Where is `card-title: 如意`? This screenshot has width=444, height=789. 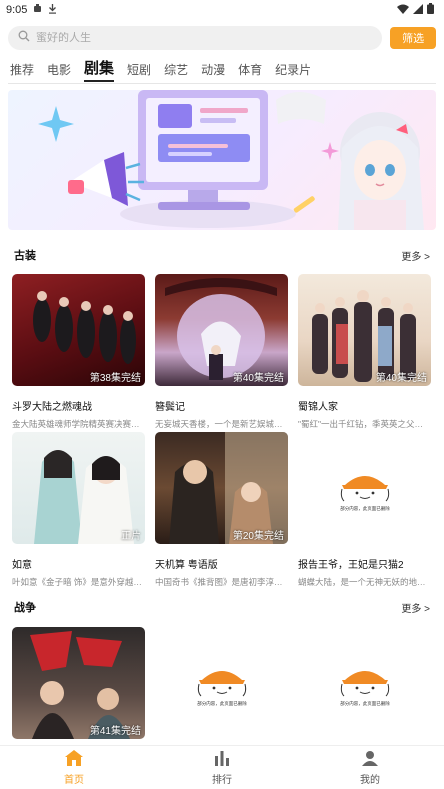
card-title: 如意 is located at coordinates (78, 563).